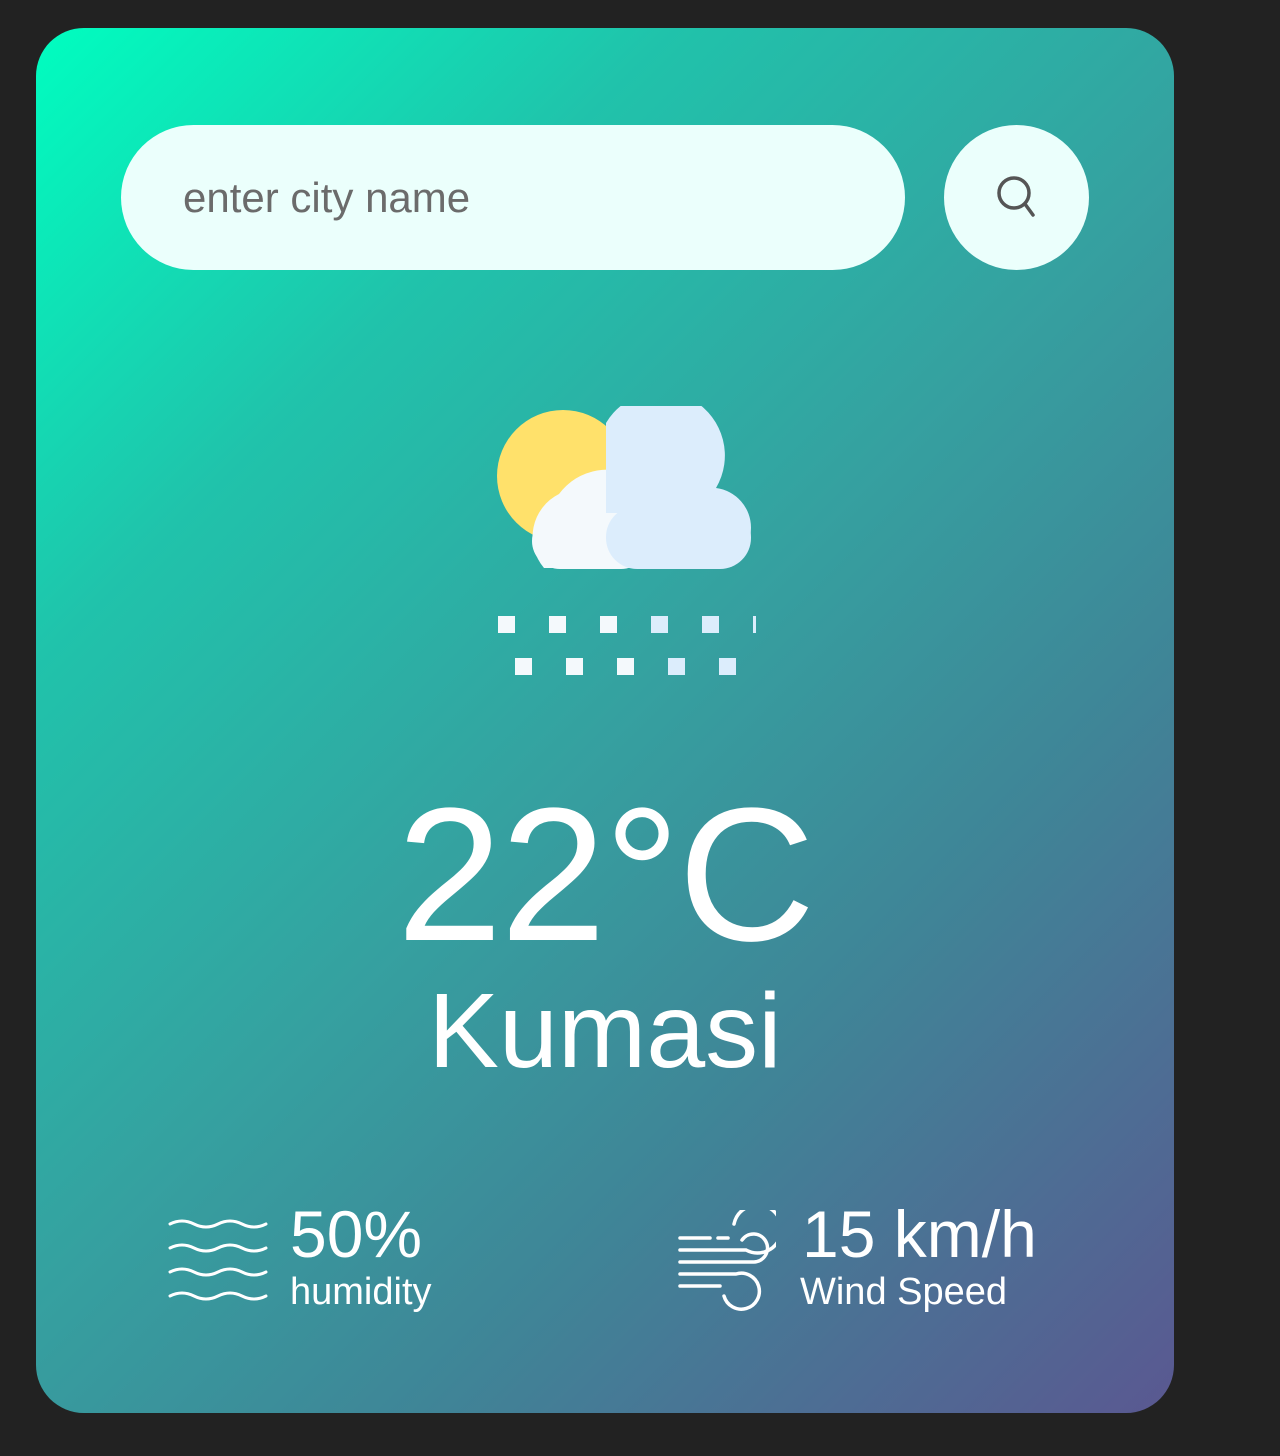  What do you see at coordinates (218, 1260) in the screenshot?
I see `humidity-waves-icon` at bounding box center [218, 1260].